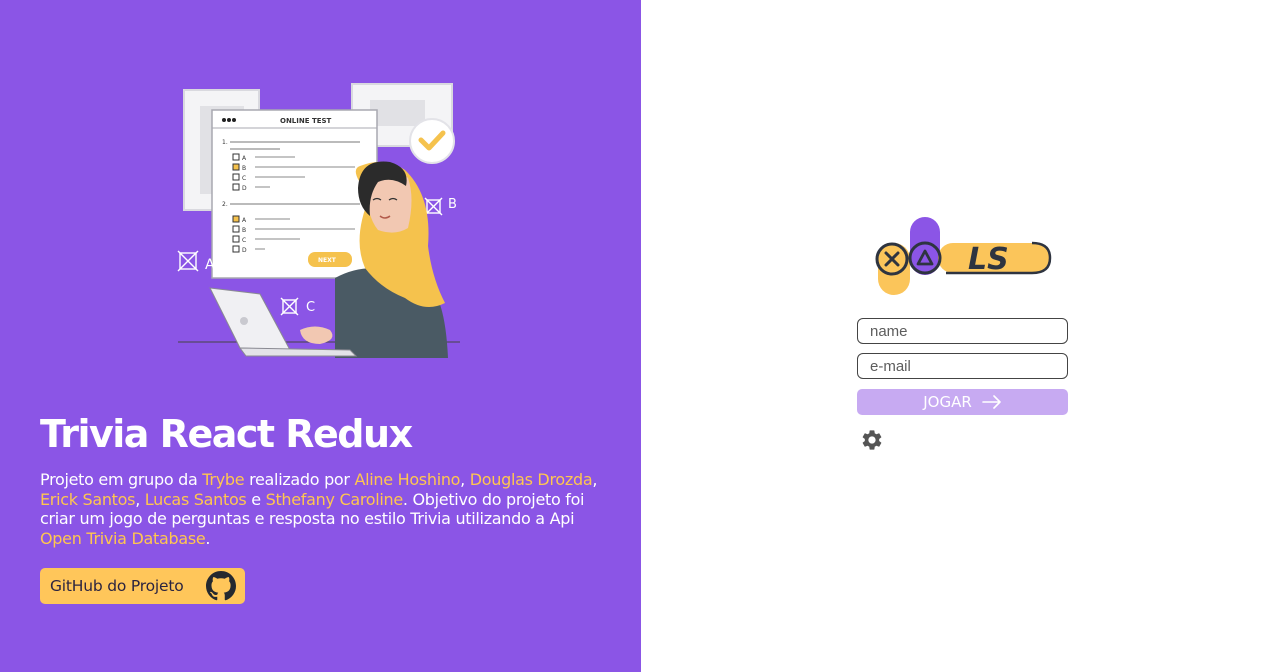  Describe the element at coordinates (872, 440) in the screenshot. I see `gear-icon` at that location.